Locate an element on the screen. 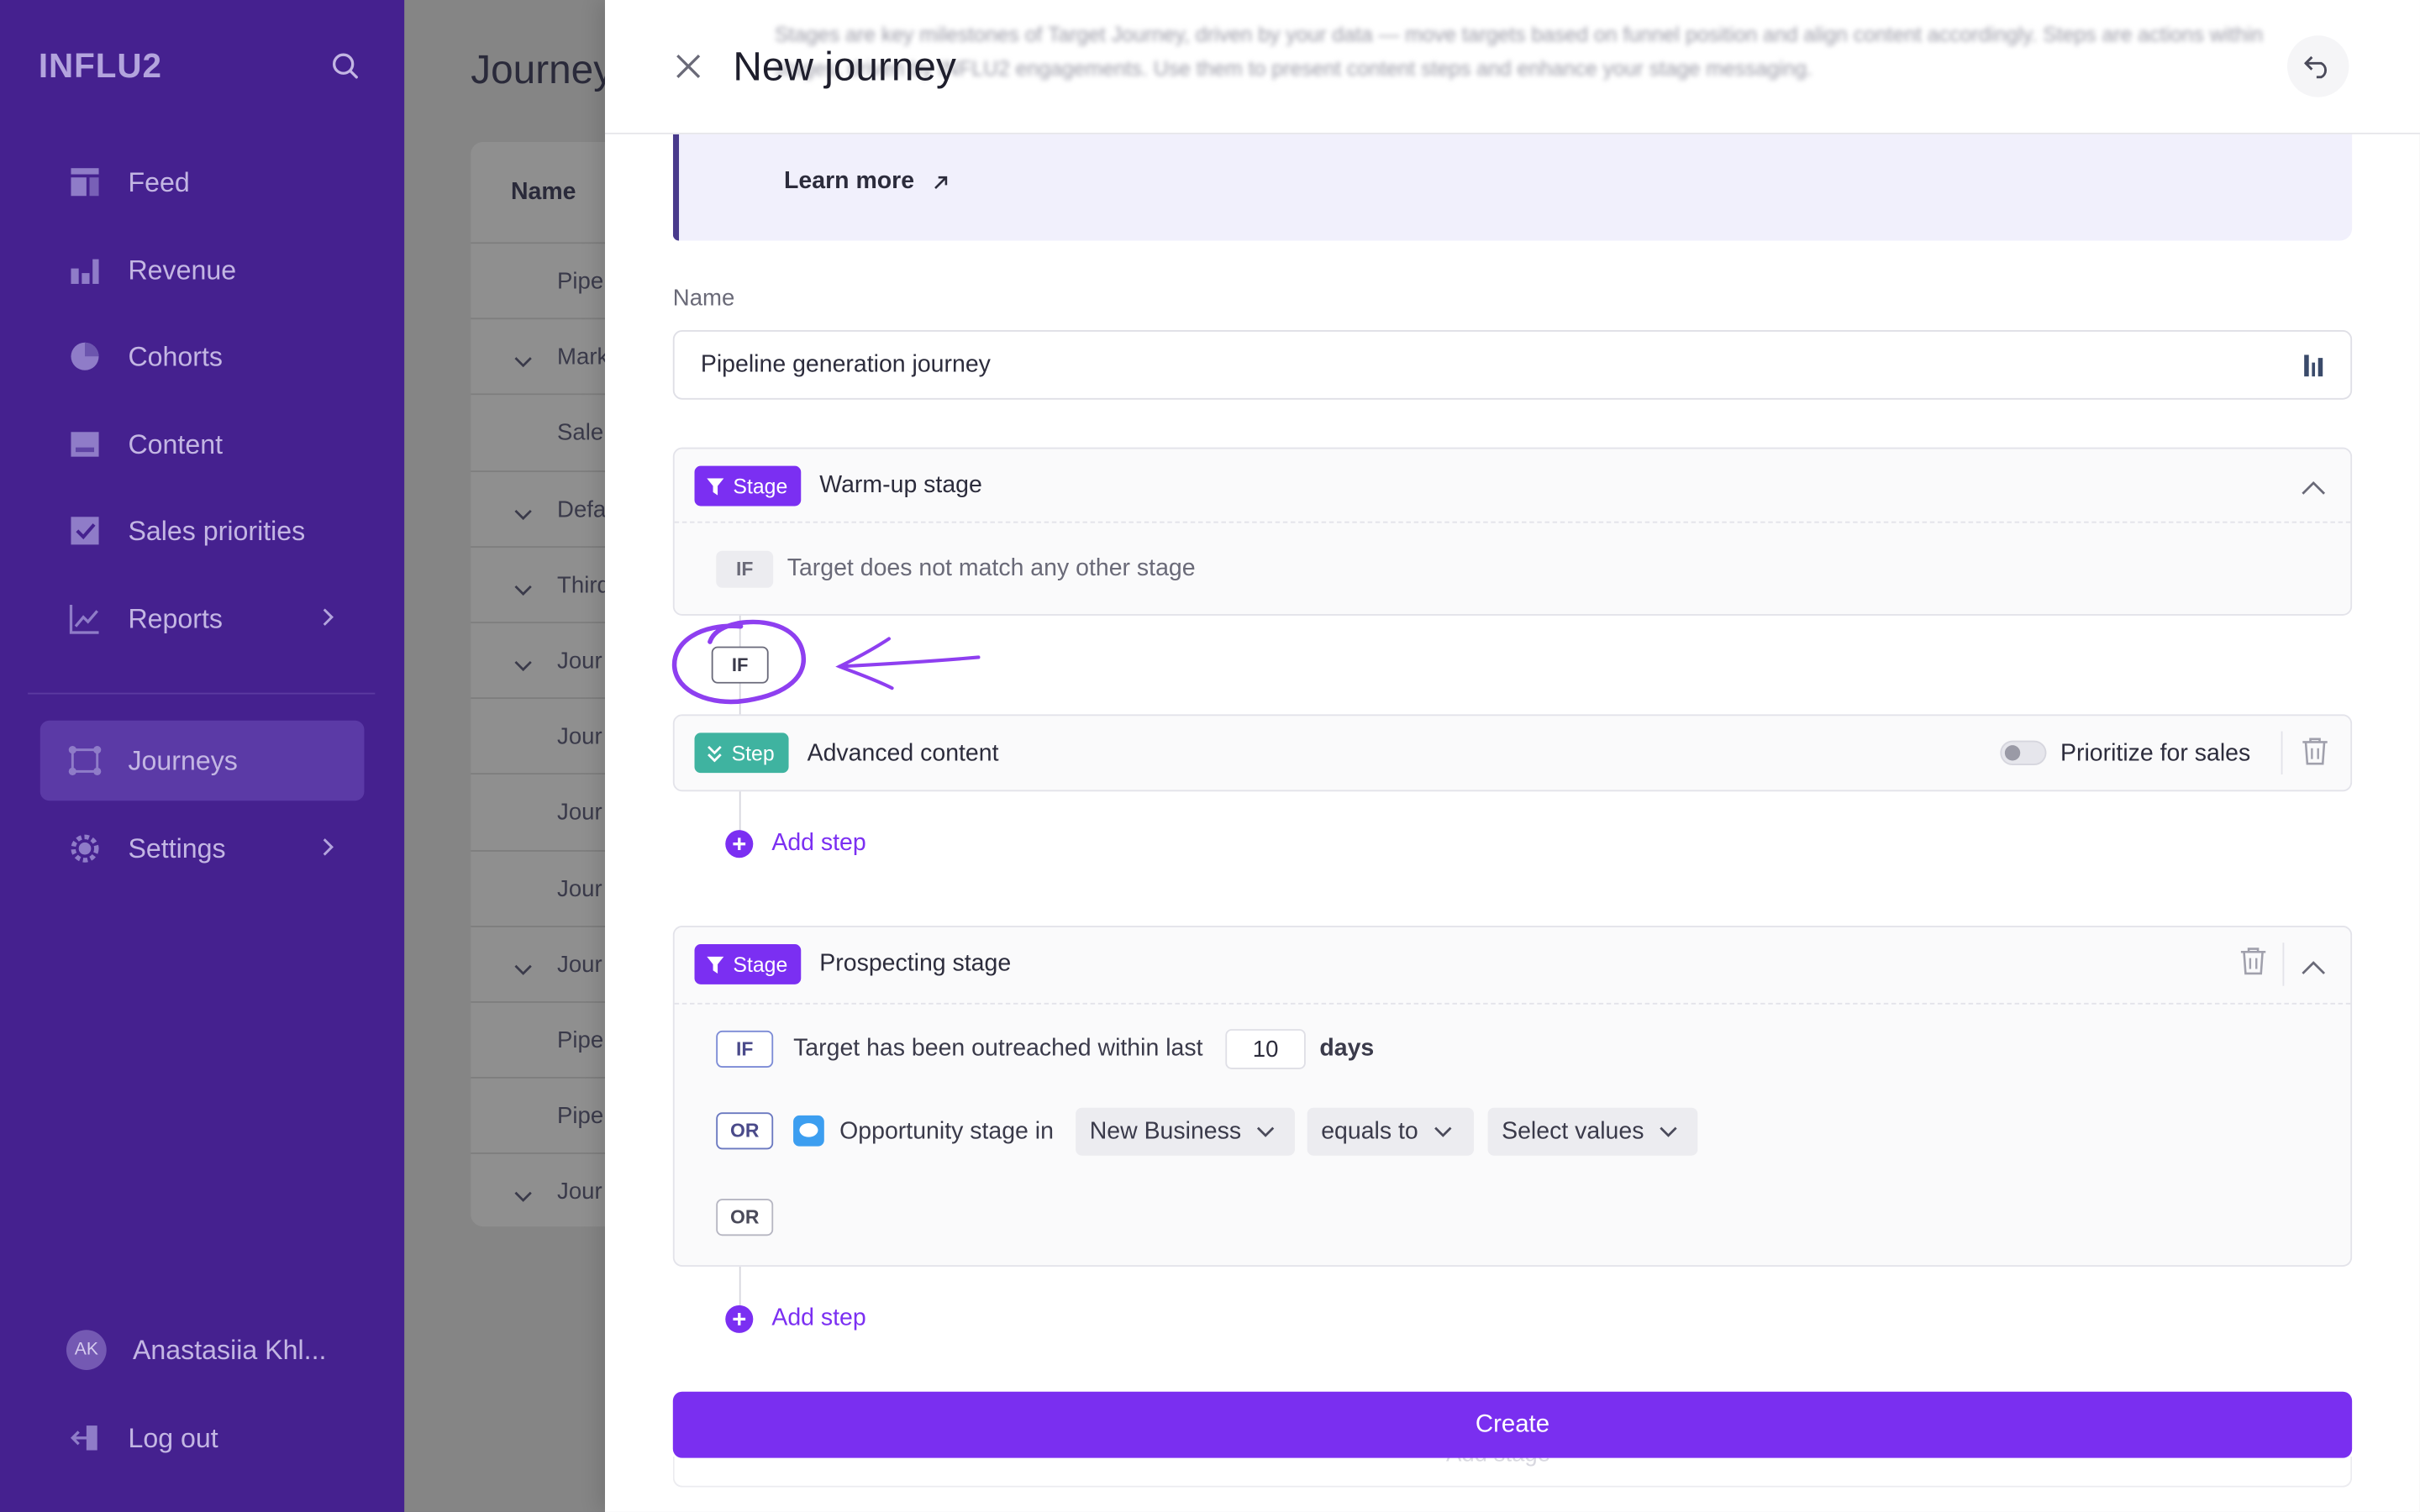 Image resolution: width=2420 pixels, height=1512 pixels. gear-icon is located at coordinates (85, 848).